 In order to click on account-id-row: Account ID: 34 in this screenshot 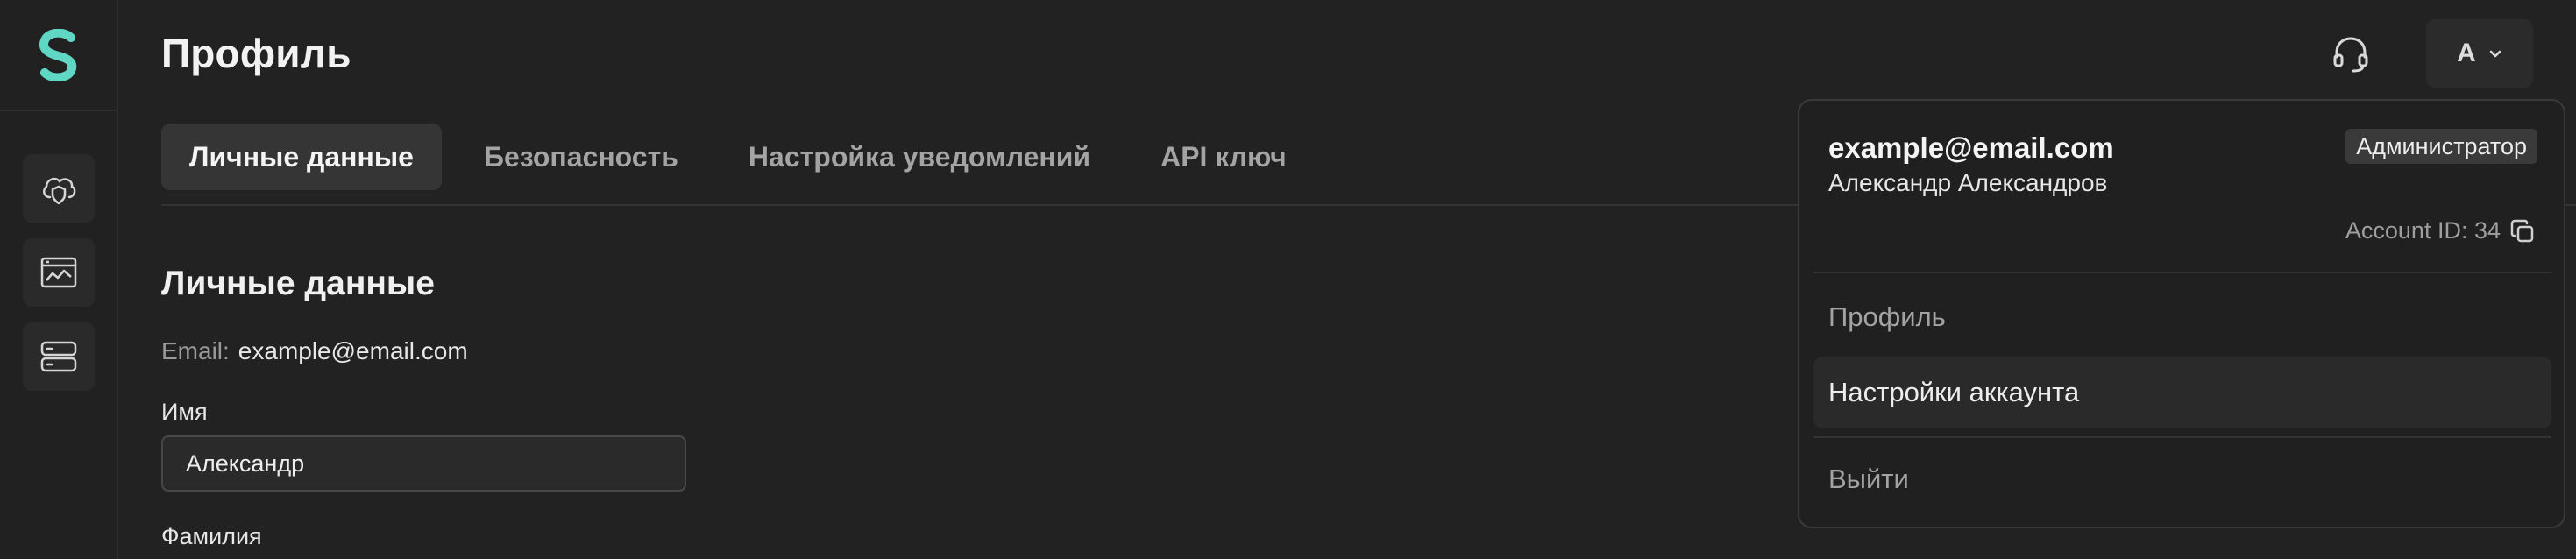, I will do `click(2440, 230)`.